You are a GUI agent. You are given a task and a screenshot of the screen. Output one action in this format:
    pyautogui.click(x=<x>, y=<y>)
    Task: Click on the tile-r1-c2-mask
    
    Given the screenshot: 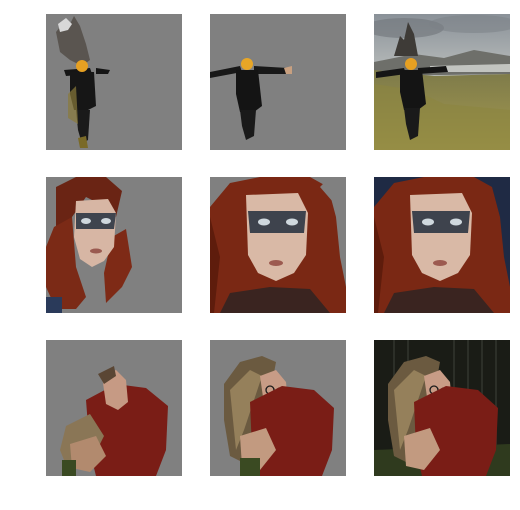 What is the action you would take?
    pyautogui.click(x=278, y=82)
    